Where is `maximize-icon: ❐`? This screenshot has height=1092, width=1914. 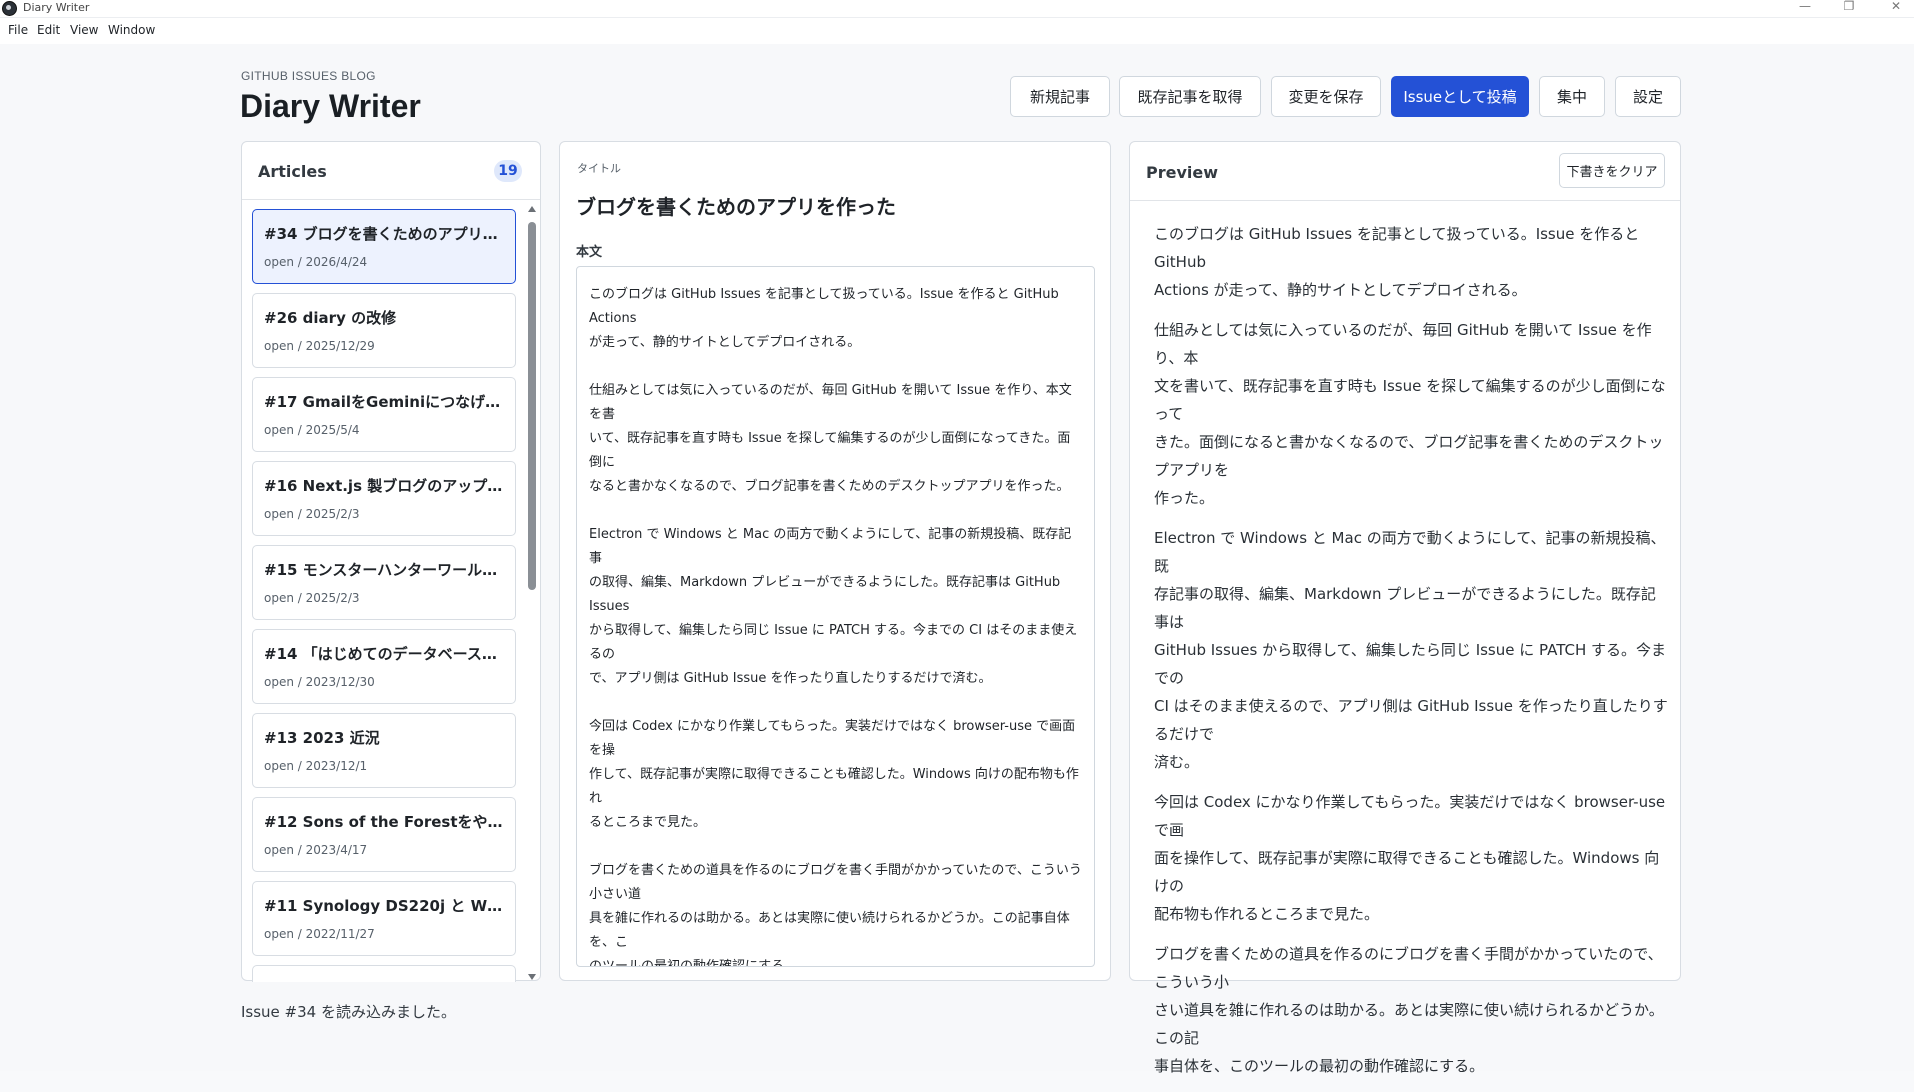
maximize-icon: ❐ is located at coordinates (1849, 7).